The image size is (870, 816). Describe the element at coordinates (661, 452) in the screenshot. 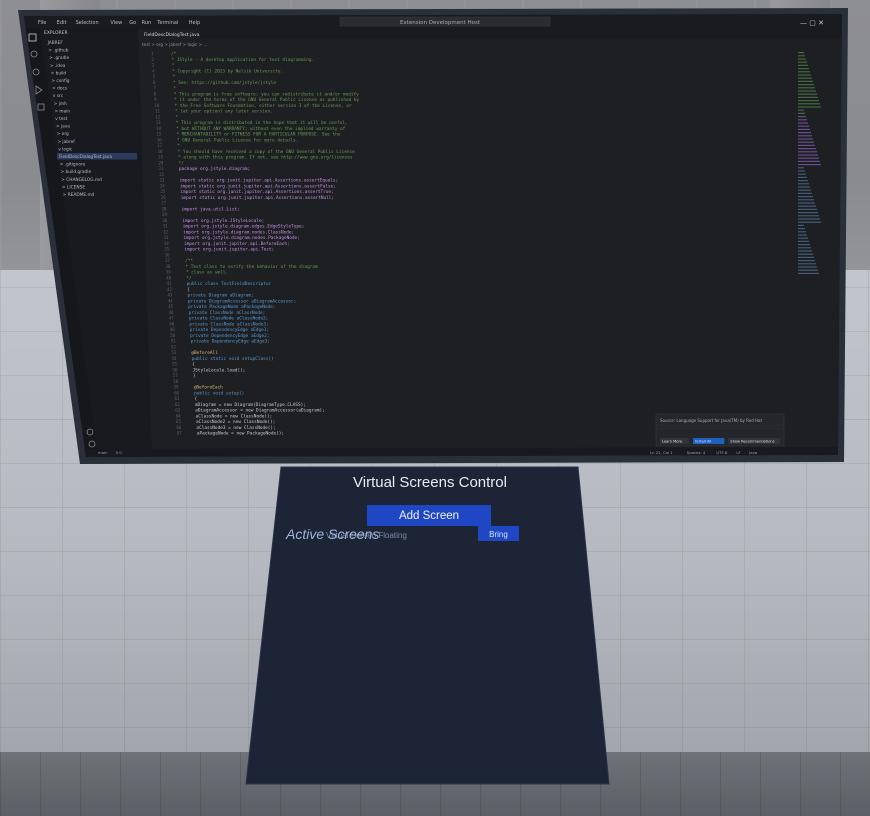

I see `status-item: Ln 22, Col 1` at that location.